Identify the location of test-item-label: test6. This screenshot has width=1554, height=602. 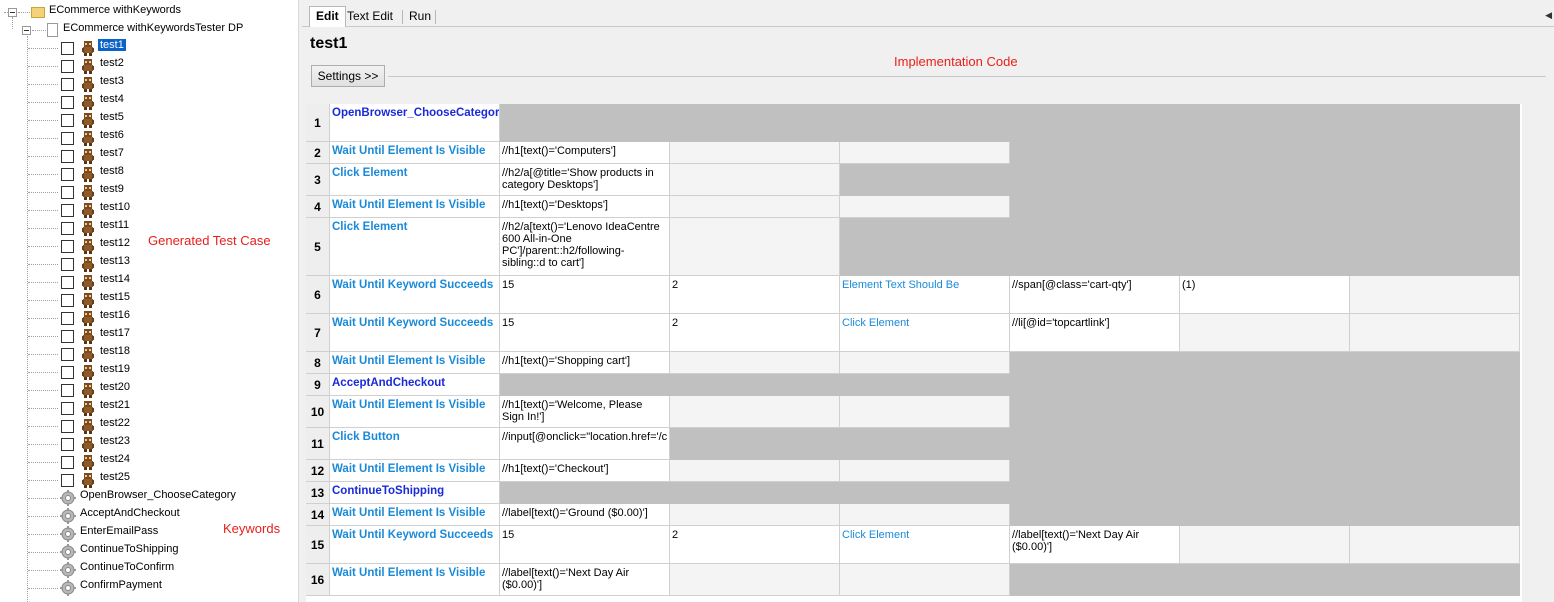
(112, 135).